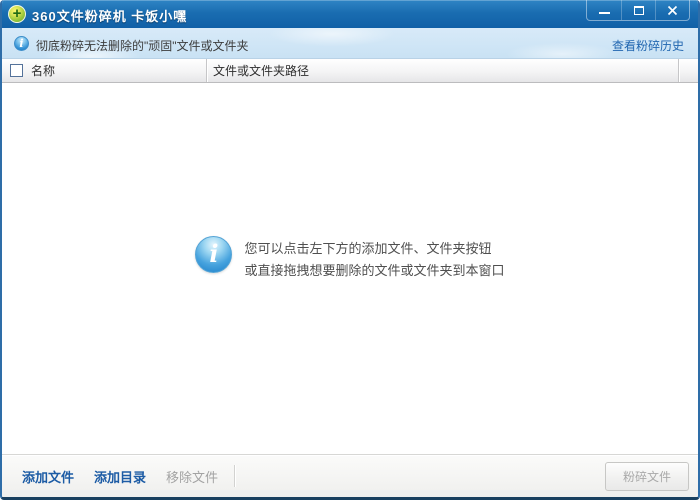 The image size is (700, 500). What do you see at coordinates (261, 71) in the screenshot?
I see `column-path-label: 文件或文件夹路径` at bounding box center [261, 71].